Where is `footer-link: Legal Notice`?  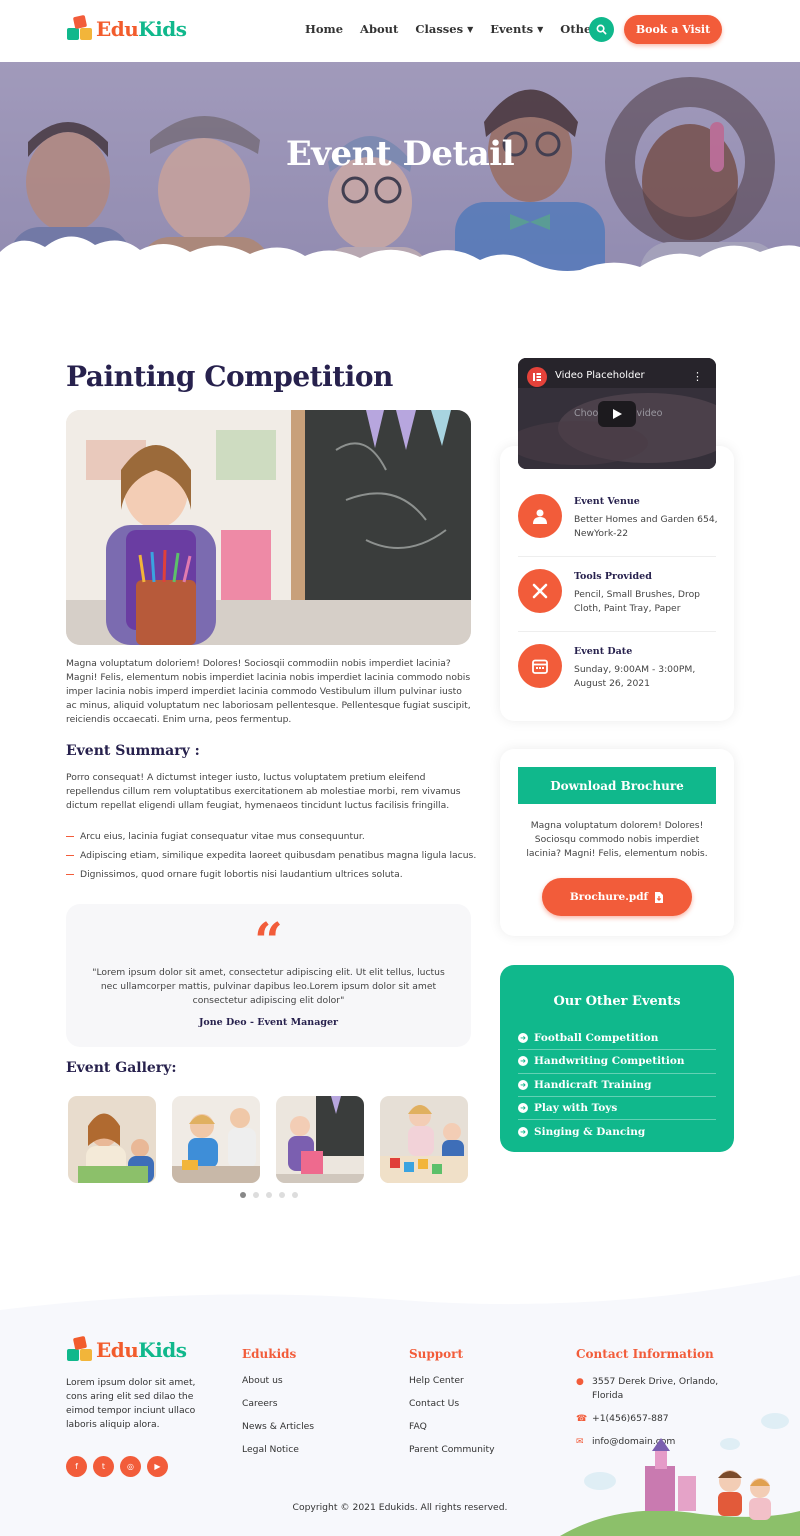
footer-link: Legal Notice is located at coordinates (278, 1455).